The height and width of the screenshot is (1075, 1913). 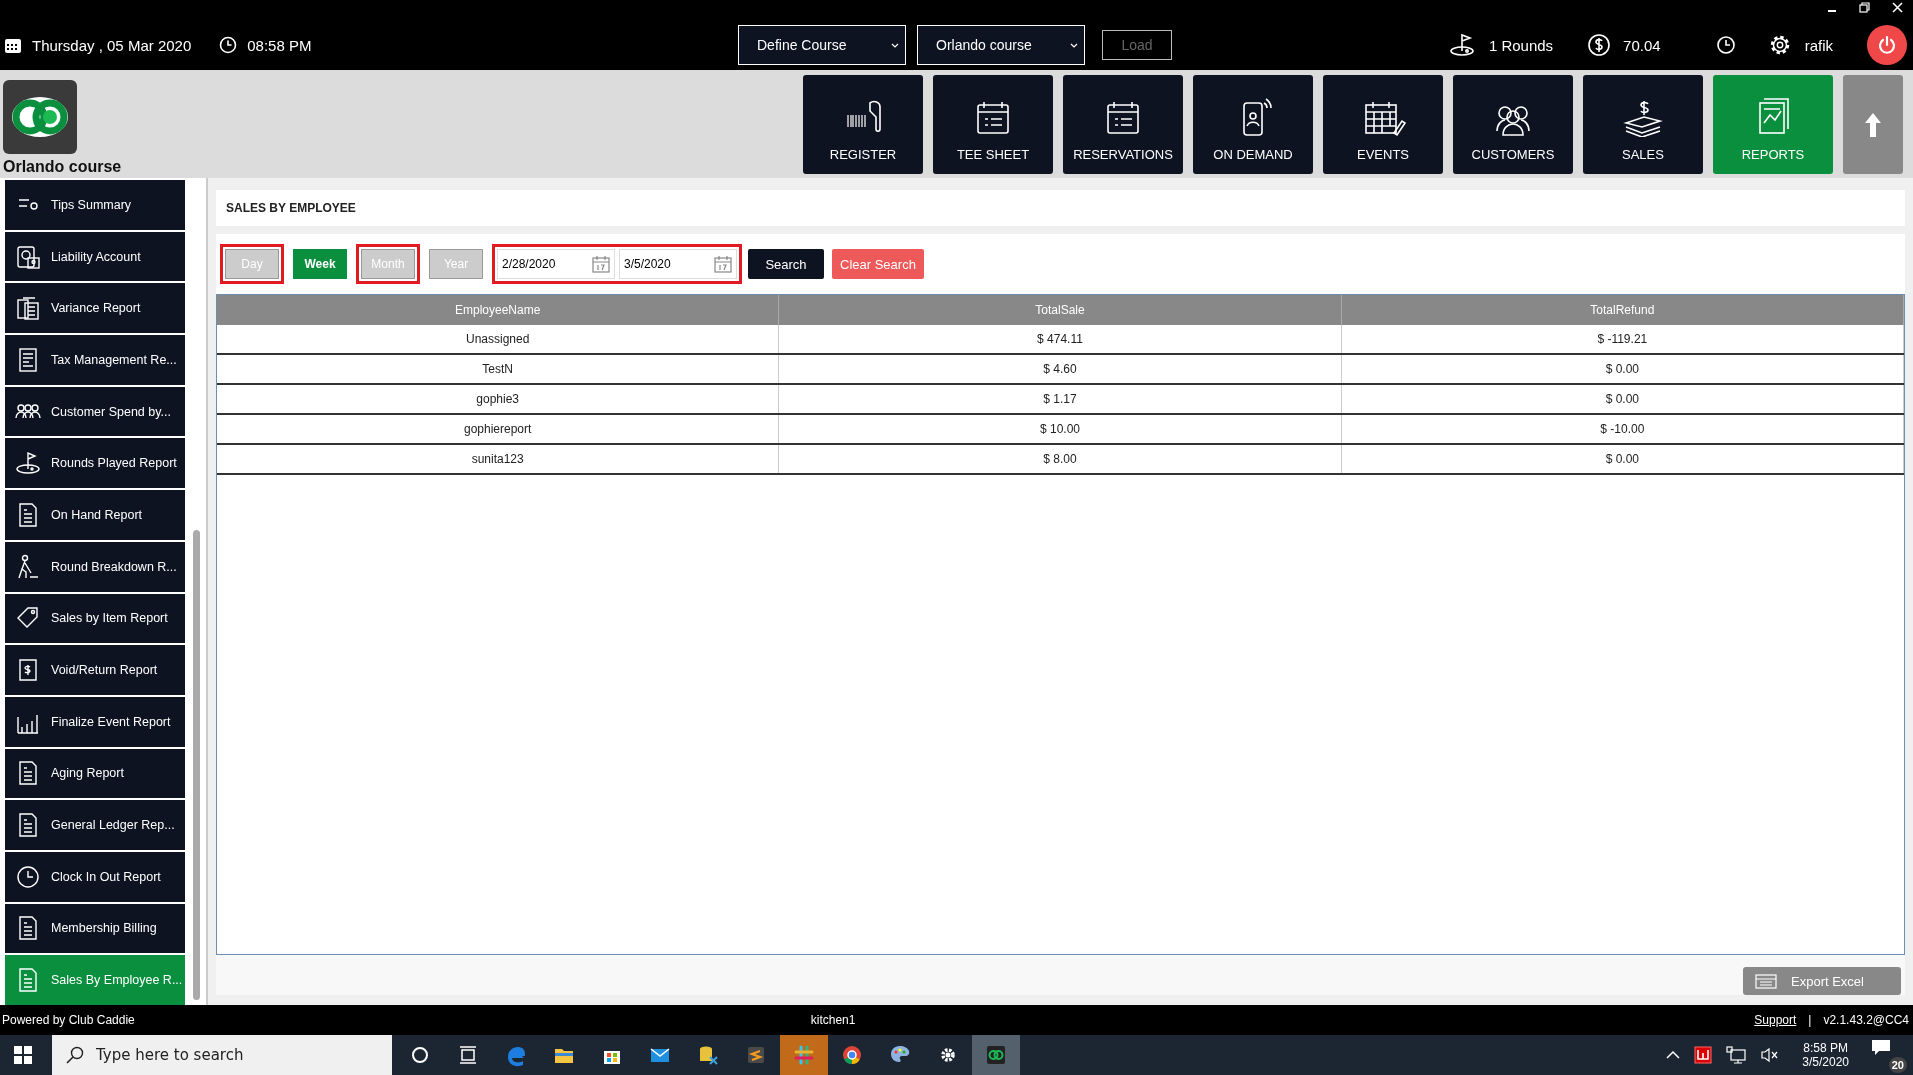 I want to click on table-cell: $ -119.21, so click(x=1622, y=339).